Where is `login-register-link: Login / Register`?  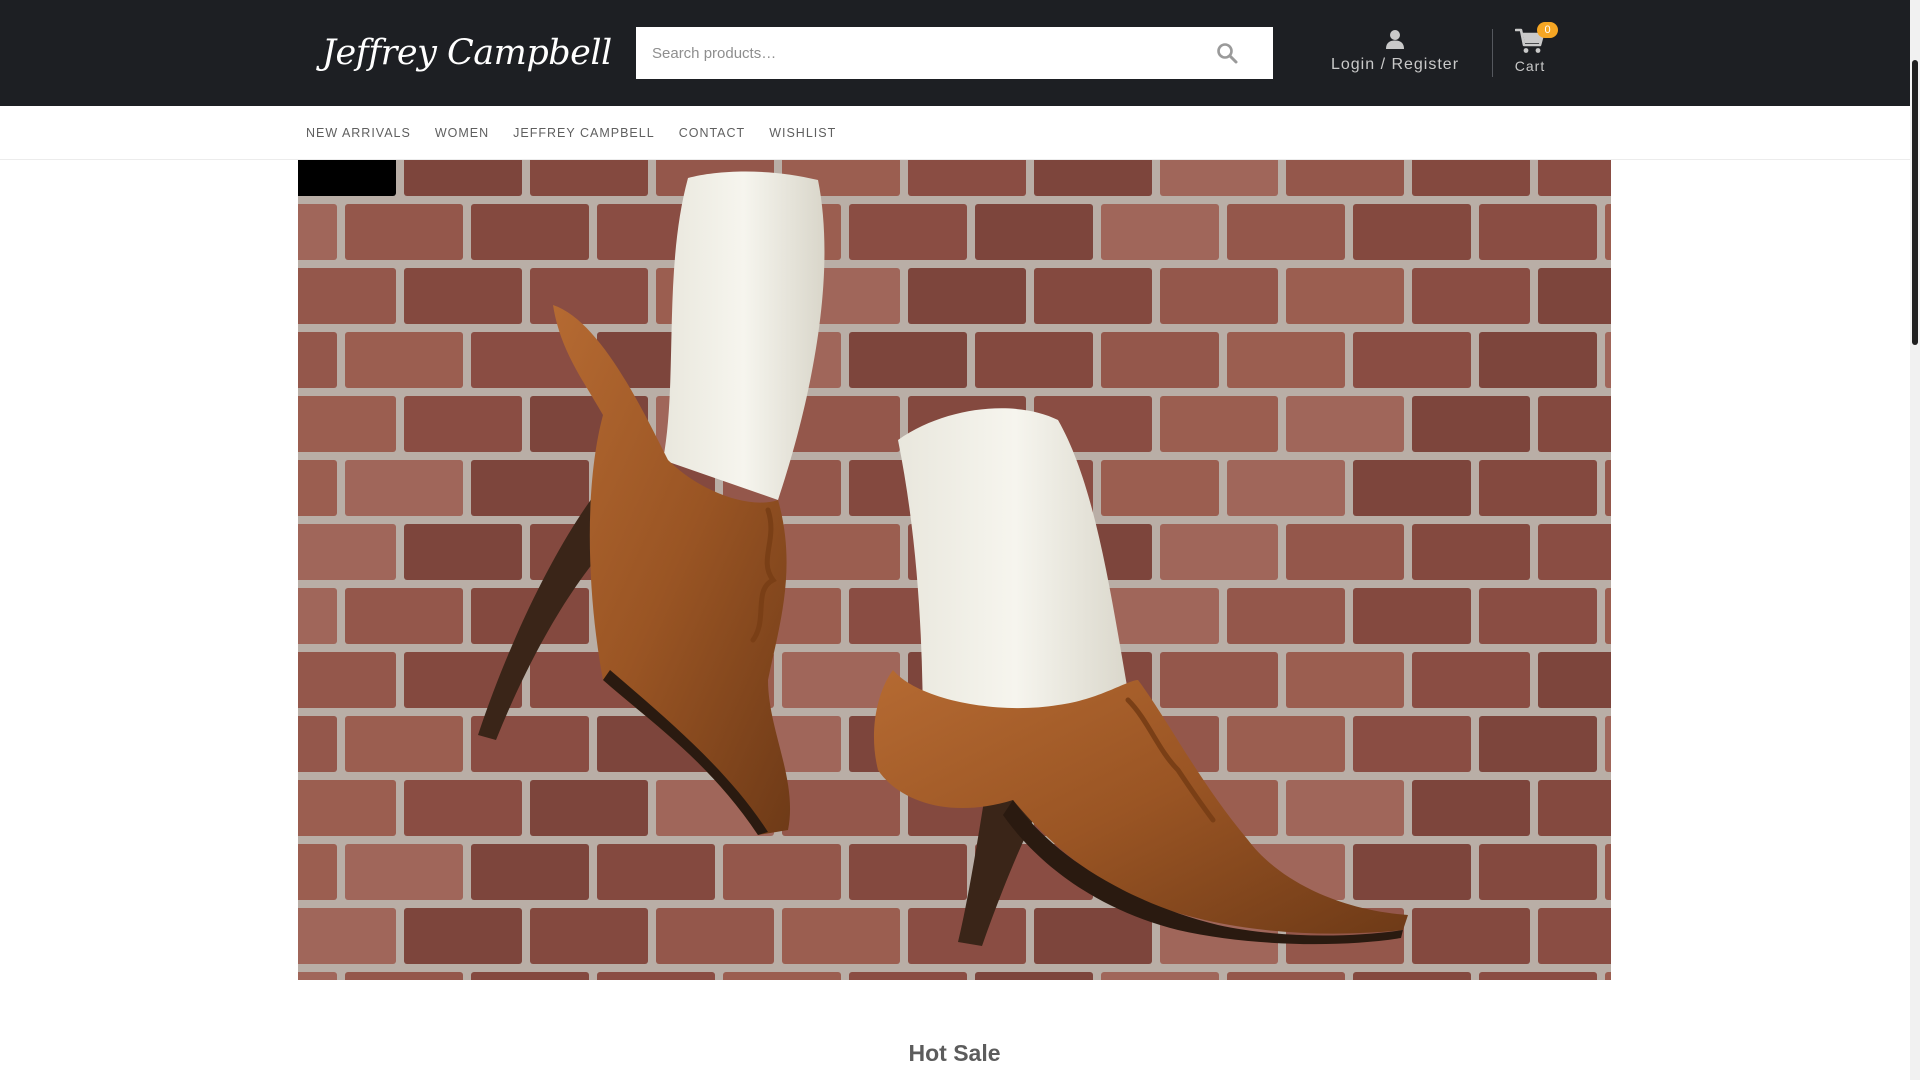 login-register-link: Login / Register is located at coordinates (1395, 53).